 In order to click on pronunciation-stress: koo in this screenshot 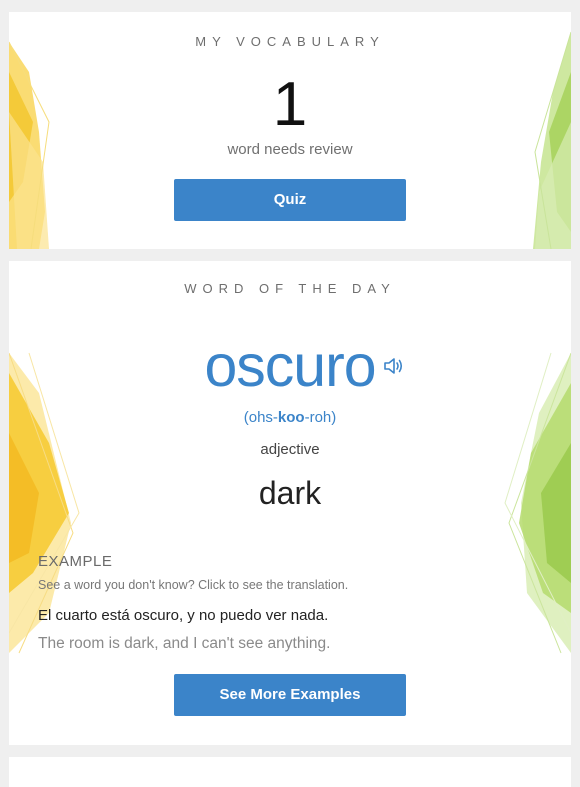, I will do `click(291, 417)`.